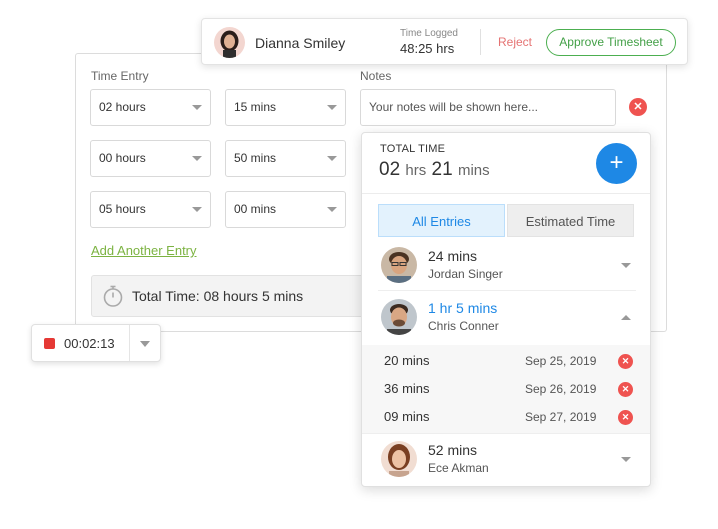  I want to click on list-item: 36 mins Sep 26, 2019 ✕, so click(506, 389).